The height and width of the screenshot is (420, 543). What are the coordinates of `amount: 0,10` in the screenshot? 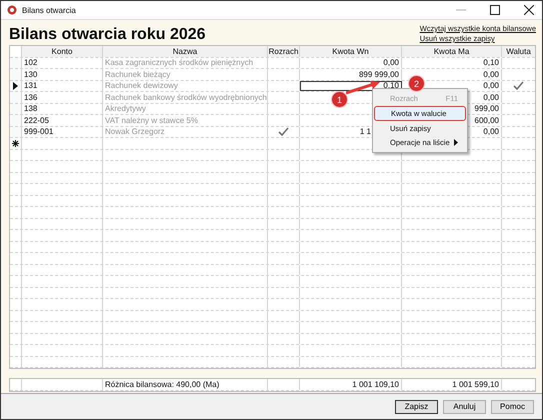 It's located at (491, 63).